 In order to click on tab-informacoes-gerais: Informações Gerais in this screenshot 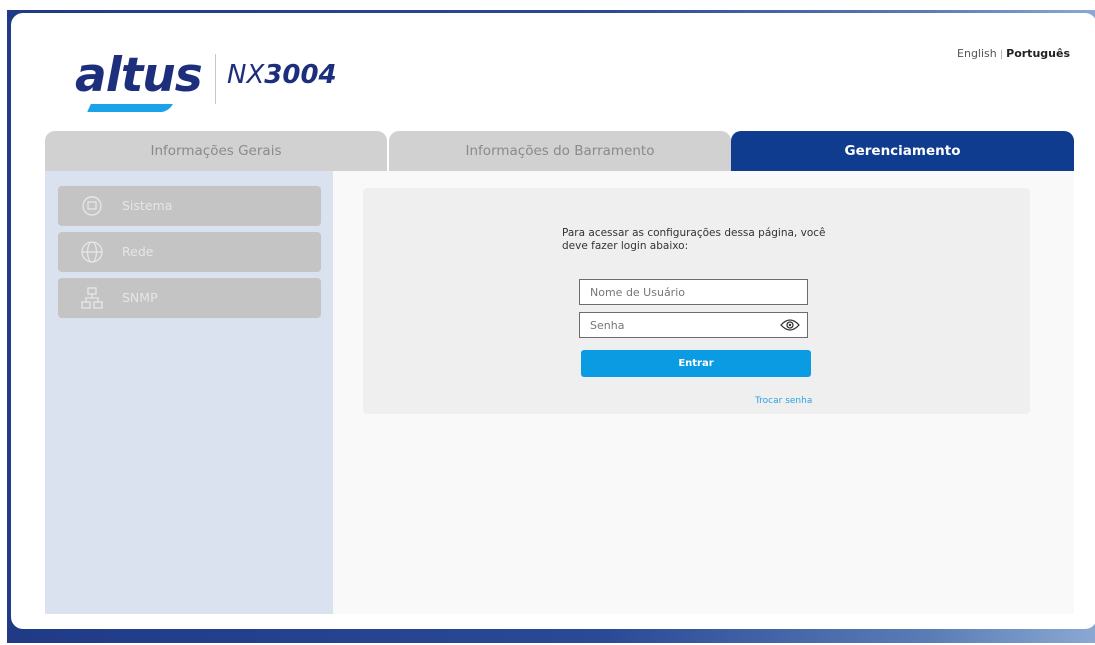, I will do `click(216, 151)`.